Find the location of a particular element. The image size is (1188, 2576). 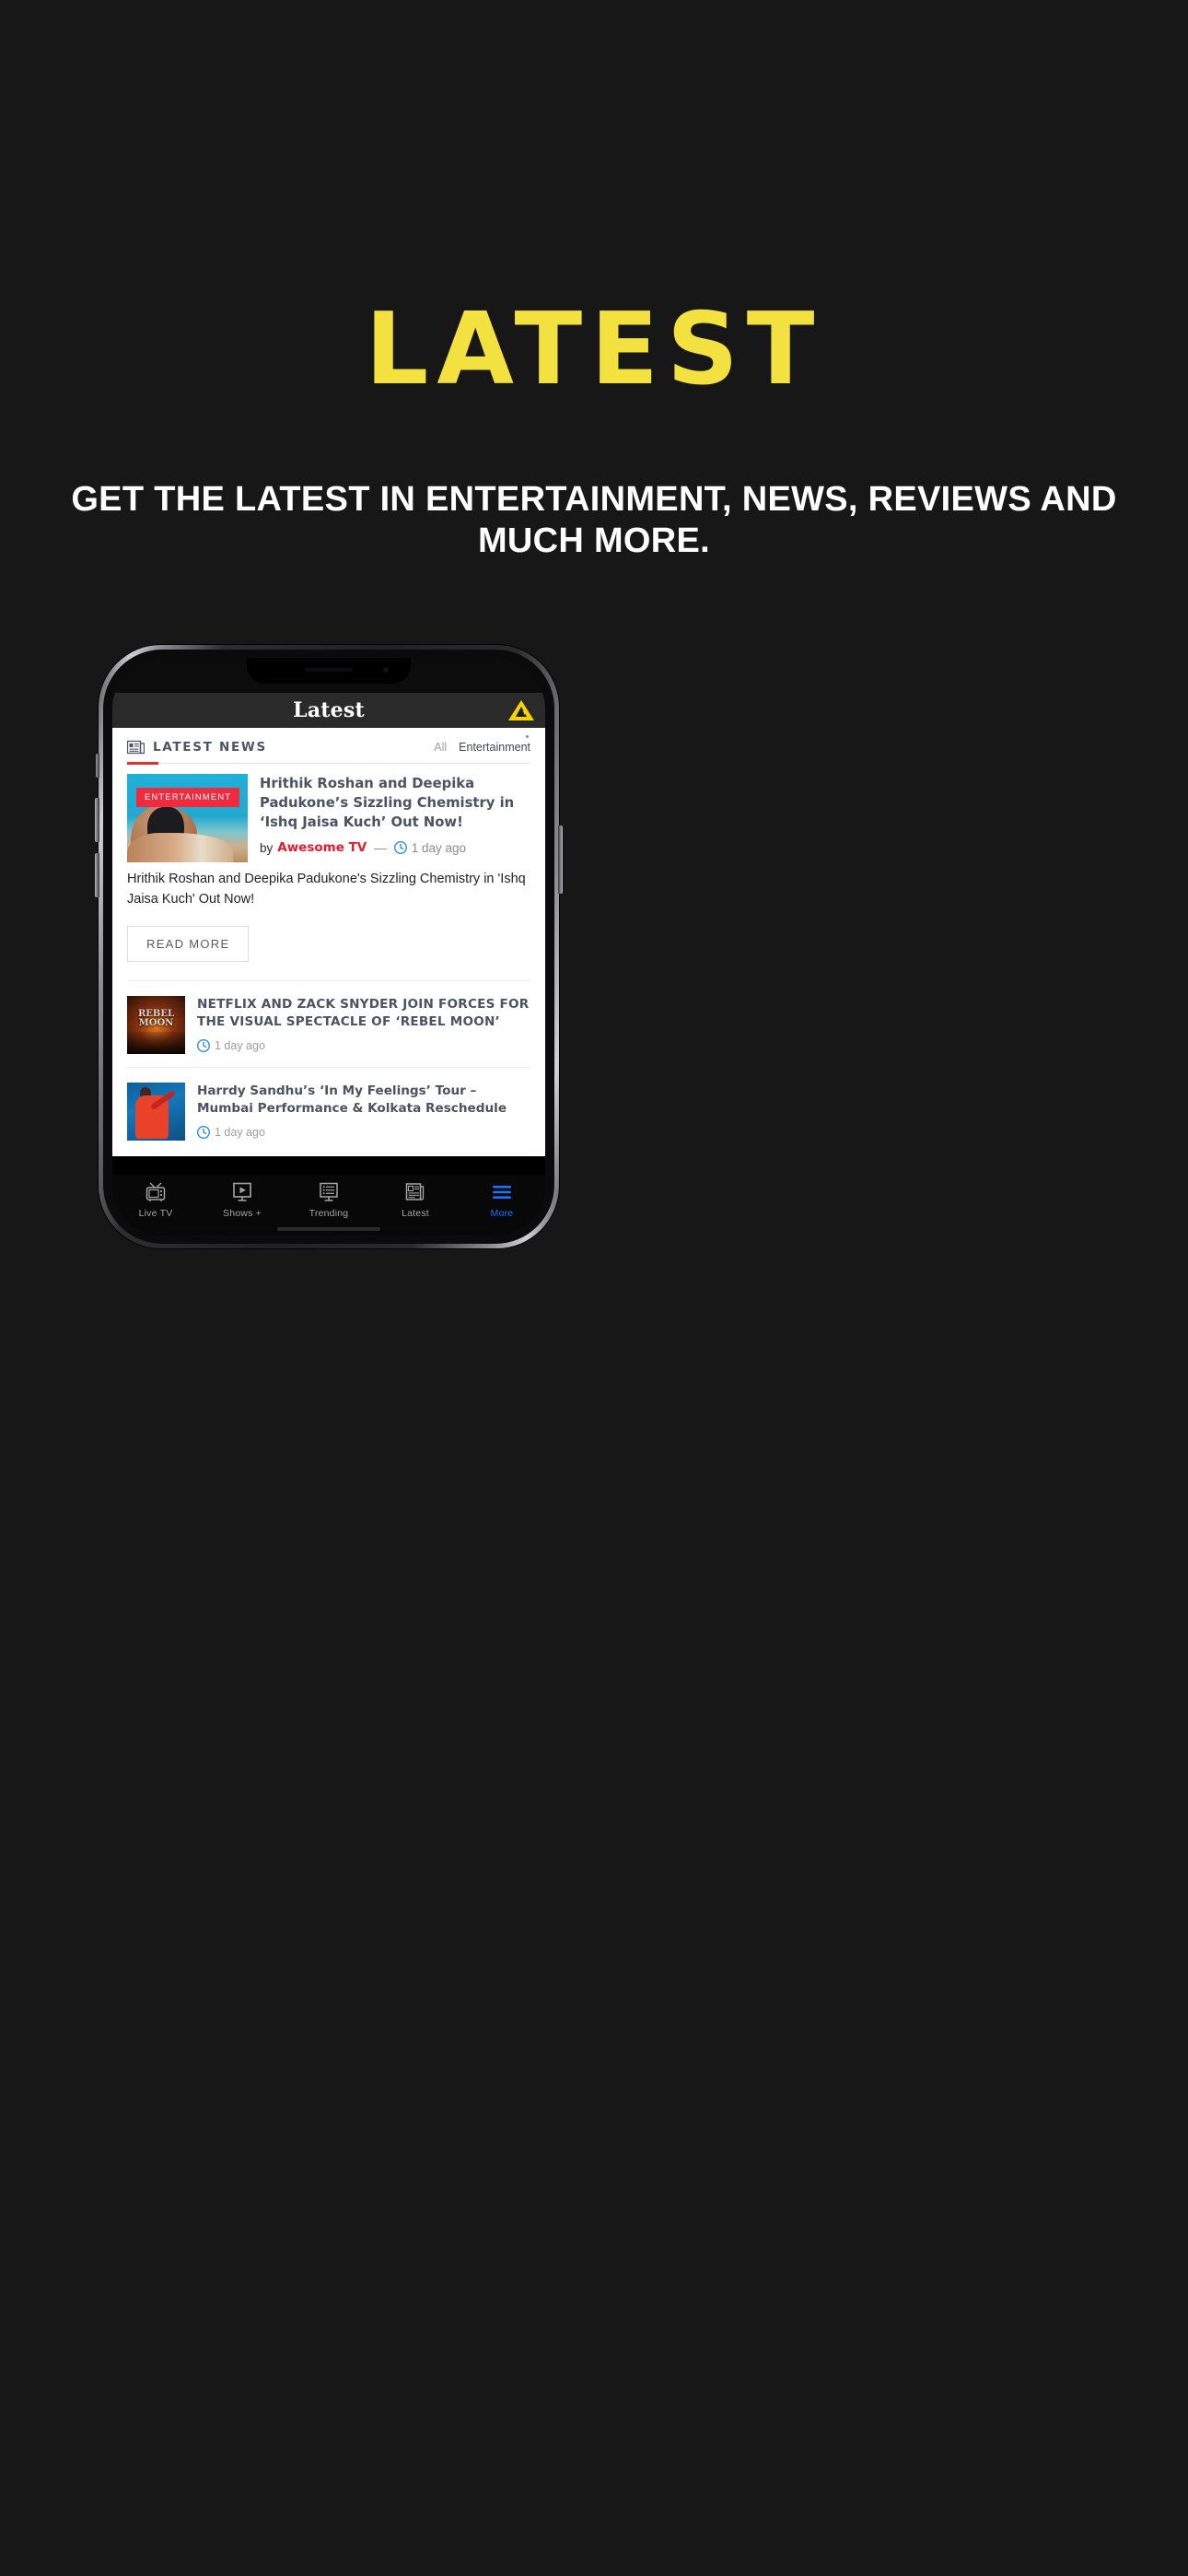

content-fade is located at coordinates (328, 1149).